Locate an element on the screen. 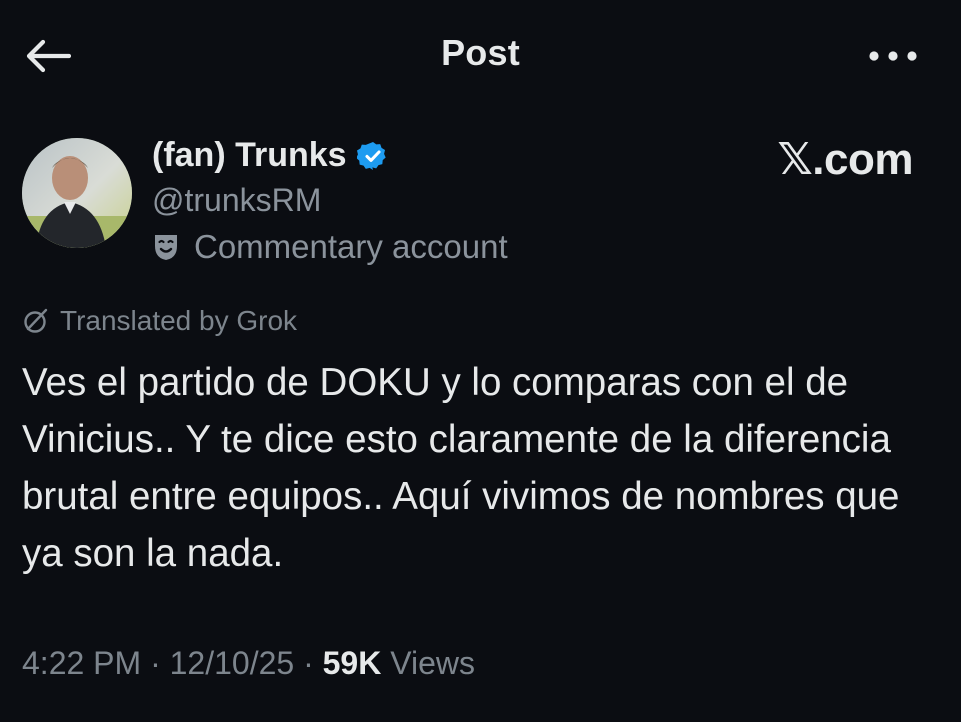  site-watermark: 𝕏.com is located at coordinates (845, 159).